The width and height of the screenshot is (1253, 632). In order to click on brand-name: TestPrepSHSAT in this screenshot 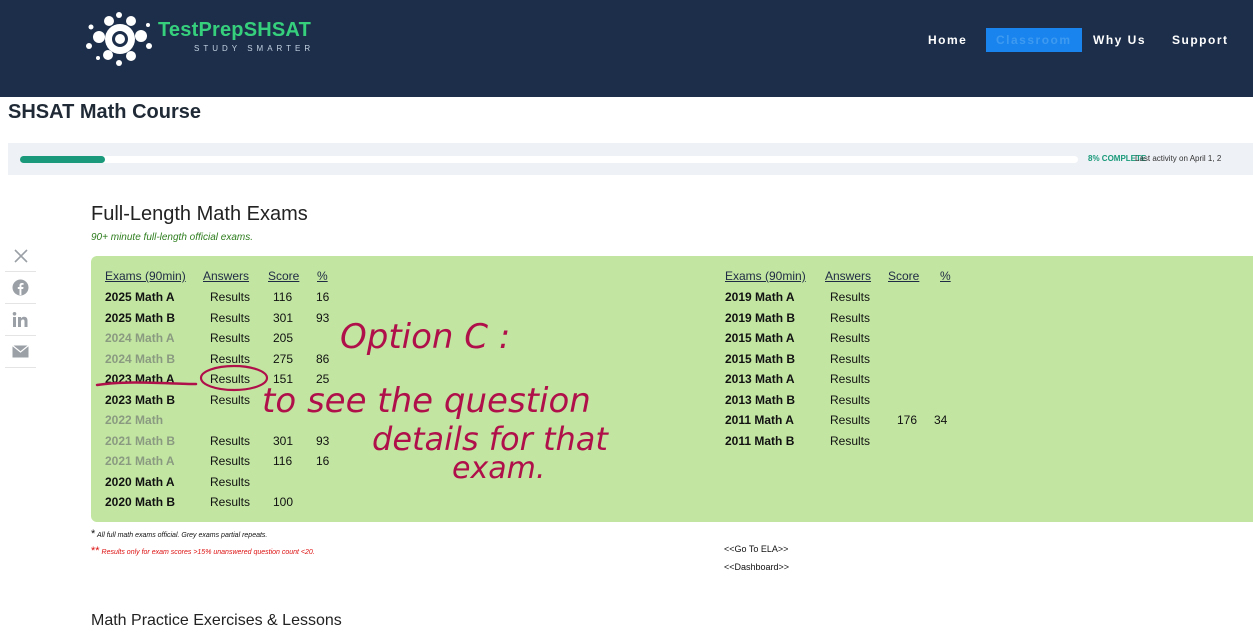, I will do `click(234, 30)`.